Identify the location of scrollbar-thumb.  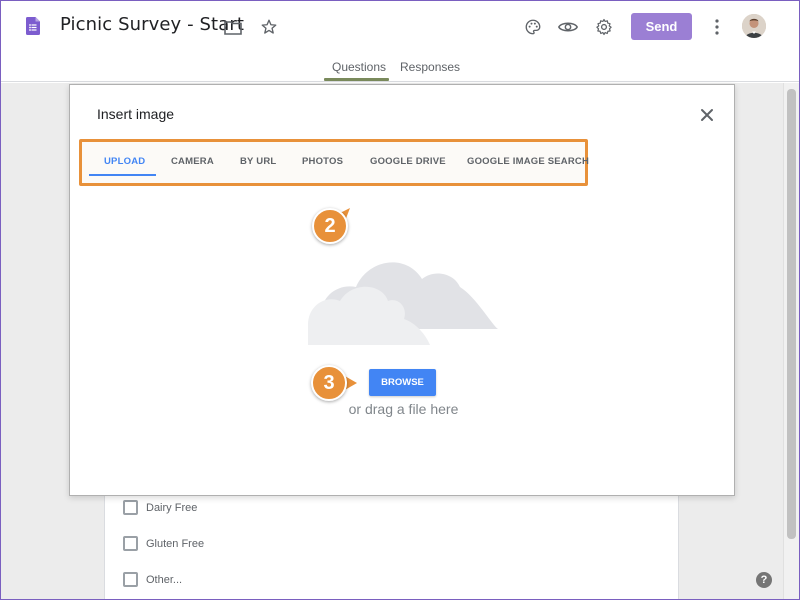
(791, 314).